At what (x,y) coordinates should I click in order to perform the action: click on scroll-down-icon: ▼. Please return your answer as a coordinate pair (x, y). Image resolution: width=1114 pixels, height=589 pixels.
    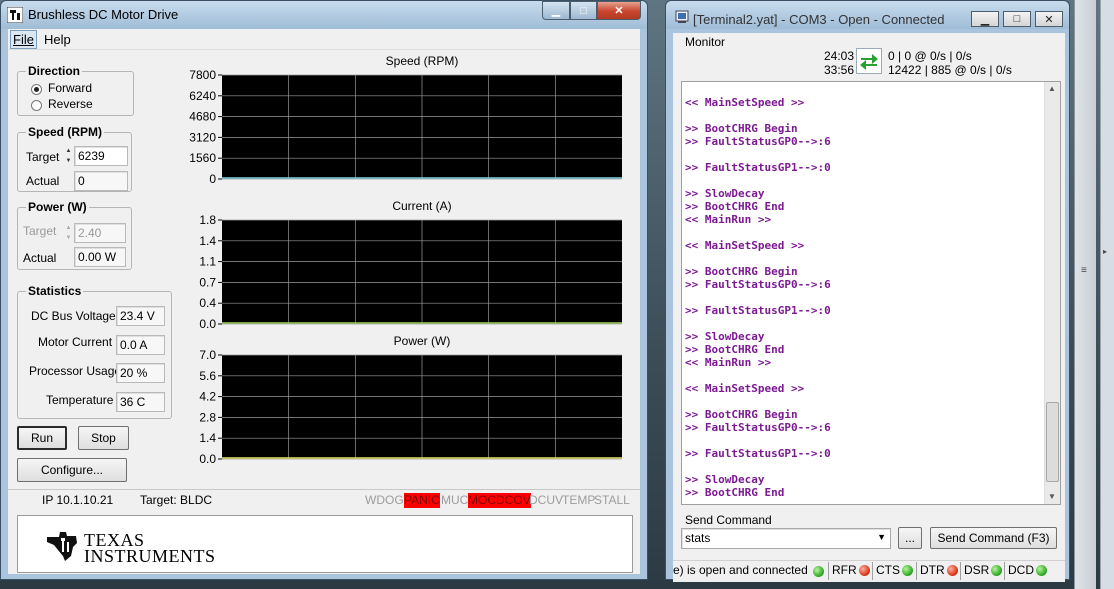
    Looking at the image, I should click on (1052, 496).